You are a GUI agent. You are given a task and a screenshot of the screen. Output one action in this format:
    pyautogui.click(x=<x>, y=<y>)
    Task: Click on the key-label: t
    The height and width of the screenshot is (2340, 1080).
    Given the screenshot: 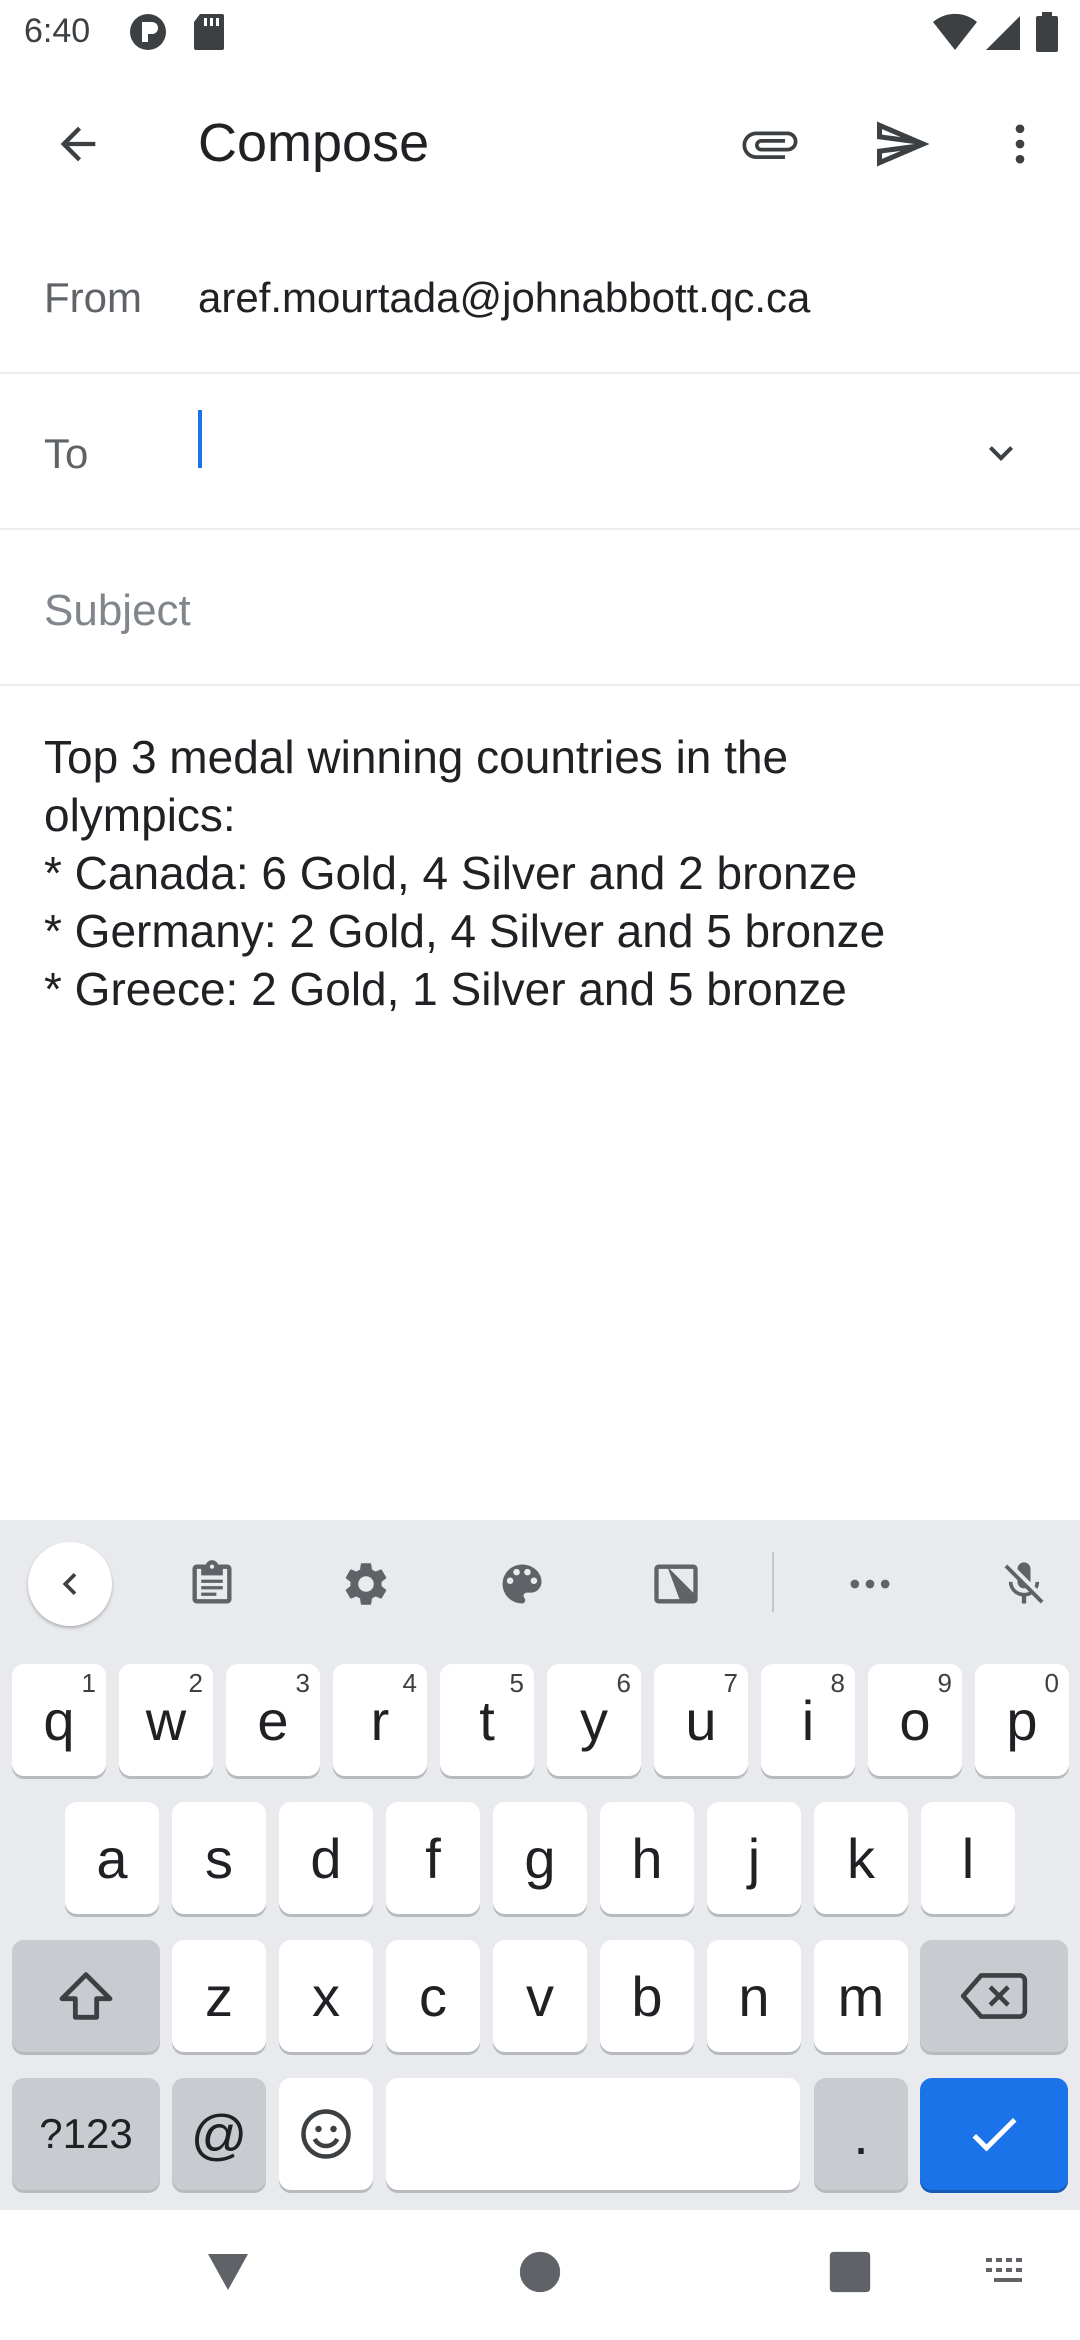 What is the action you would take?
    pyautogui.click(x=487, y=1720)
    